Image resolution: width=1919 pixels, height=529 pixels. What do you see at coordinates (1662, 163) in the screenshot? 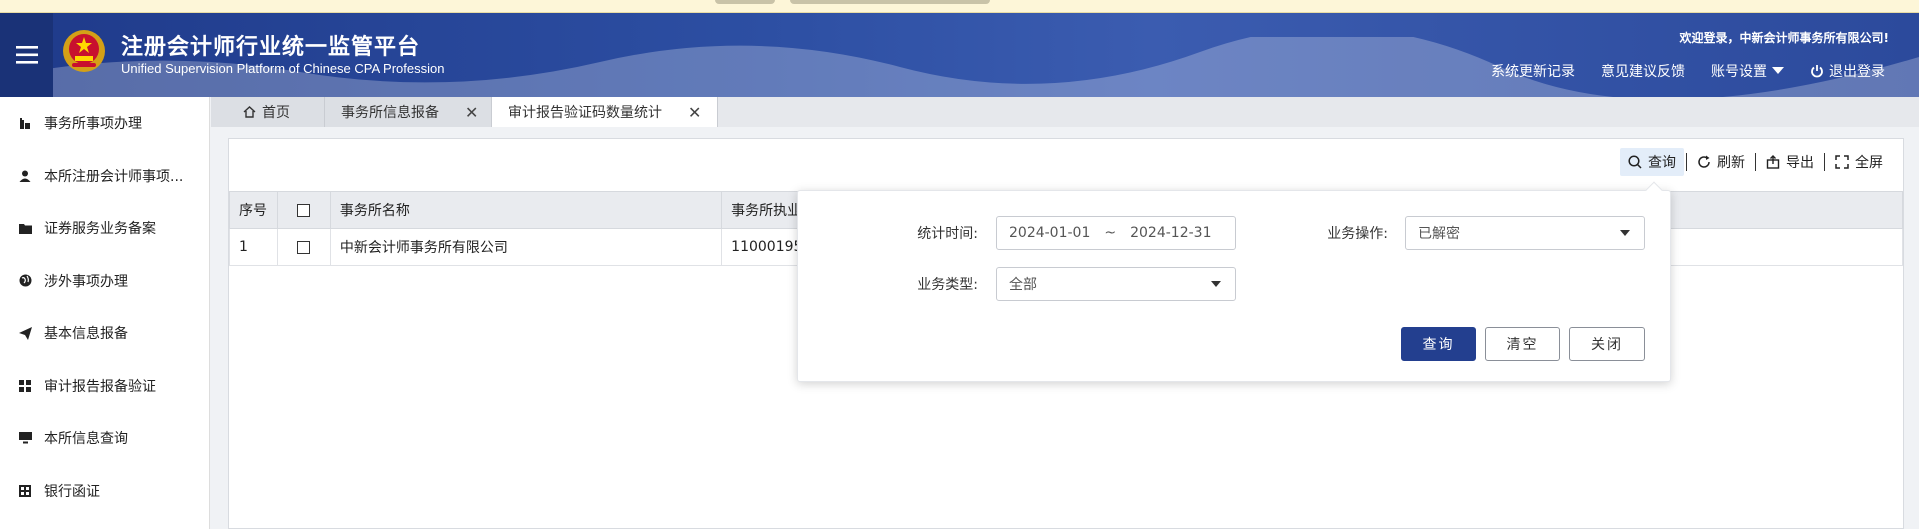
I see `query-label: 查询` at bounding box center [1662, 163].